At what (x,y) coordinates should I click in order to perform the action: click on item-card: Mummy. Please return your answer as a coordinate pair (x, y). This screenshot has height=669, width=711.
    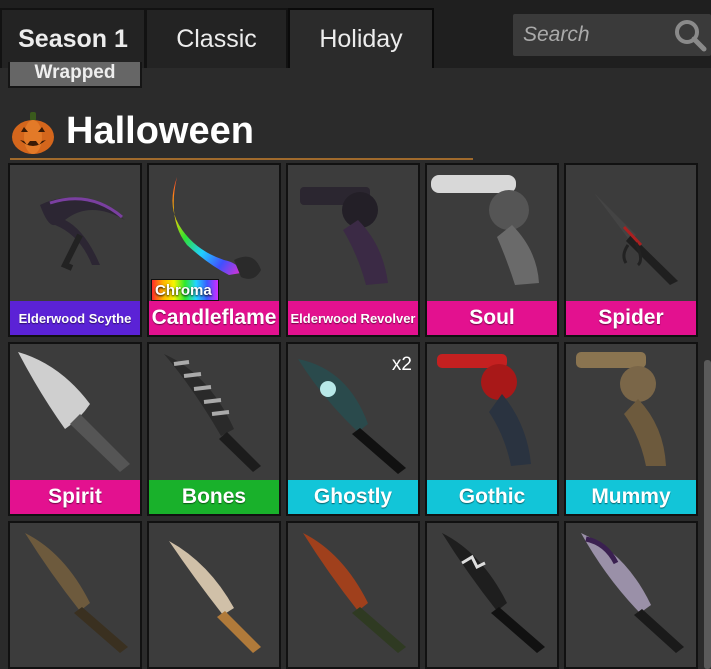
    Looking at the image, I should click on (631, 429).